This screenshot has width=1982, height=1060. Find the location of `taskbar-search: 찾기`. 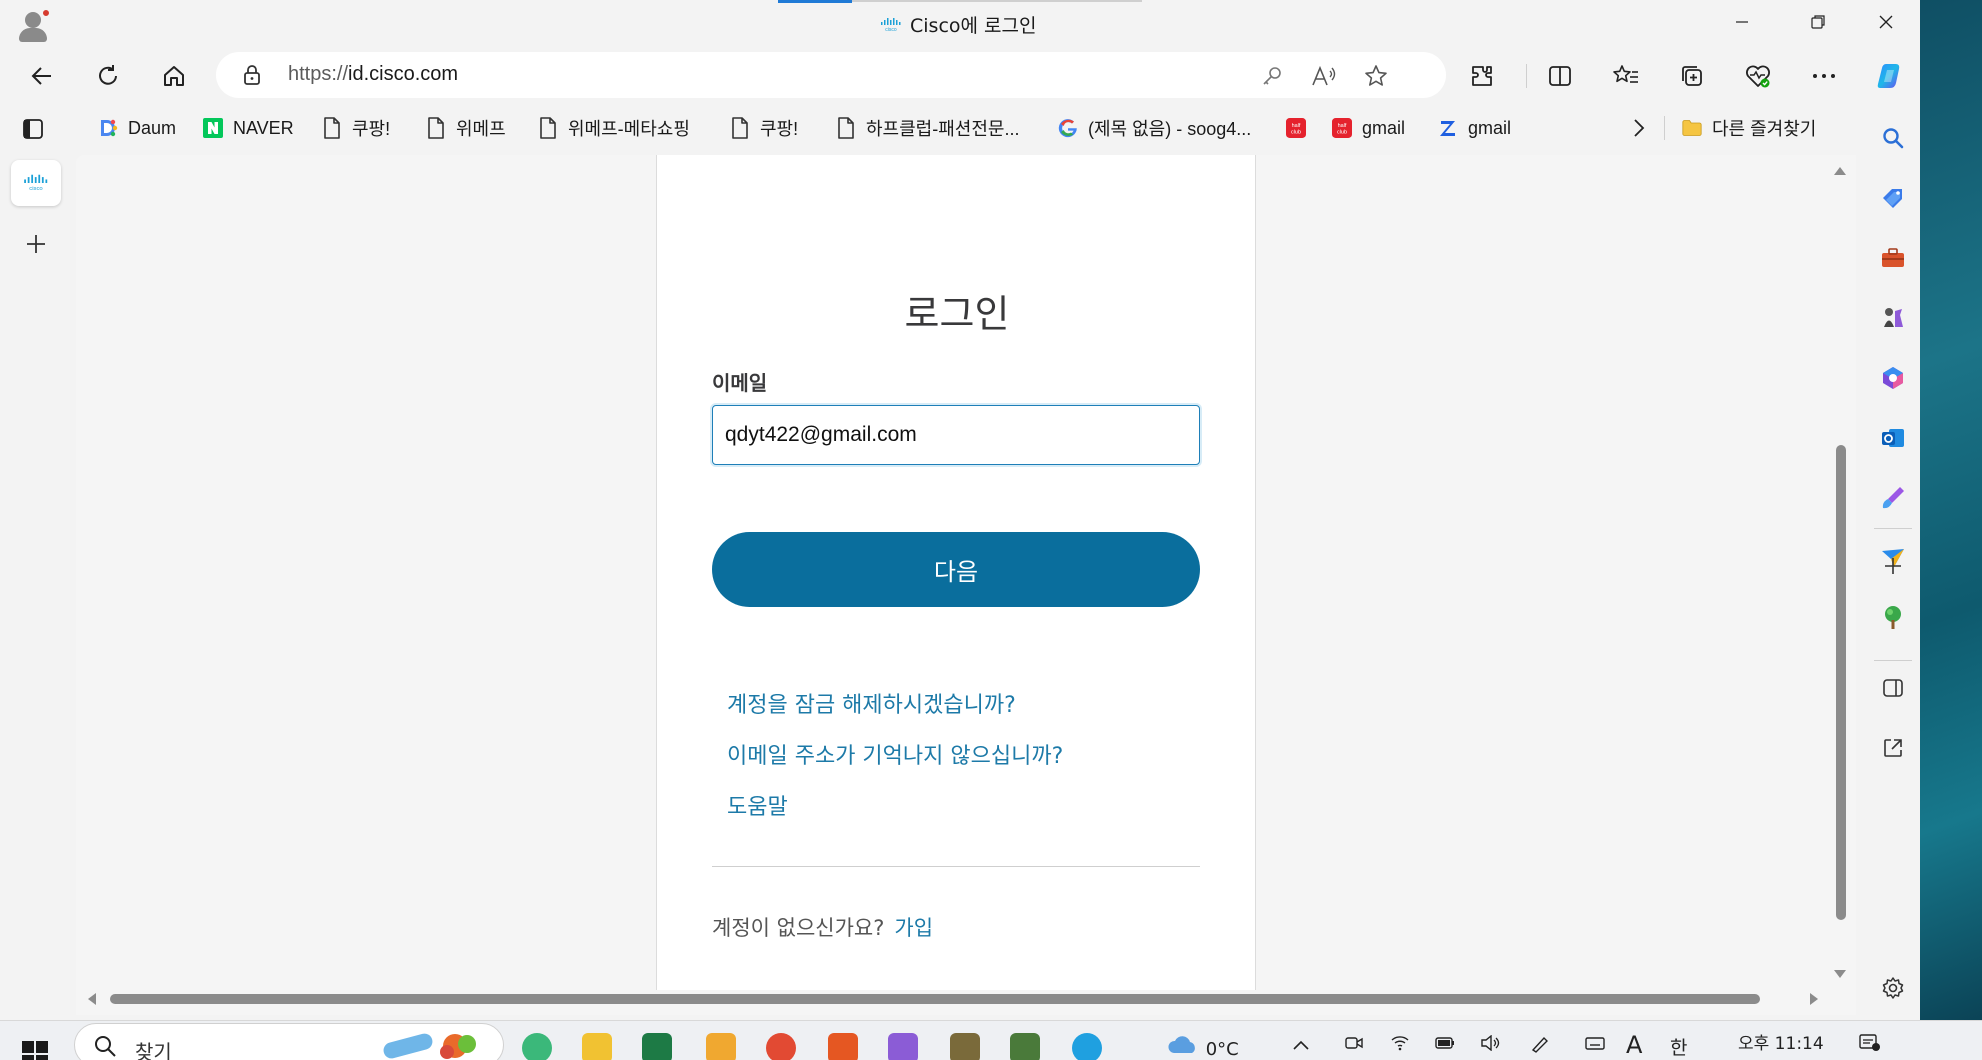

taskbar-search: 찾기 is located at coordinates (289, 1041).